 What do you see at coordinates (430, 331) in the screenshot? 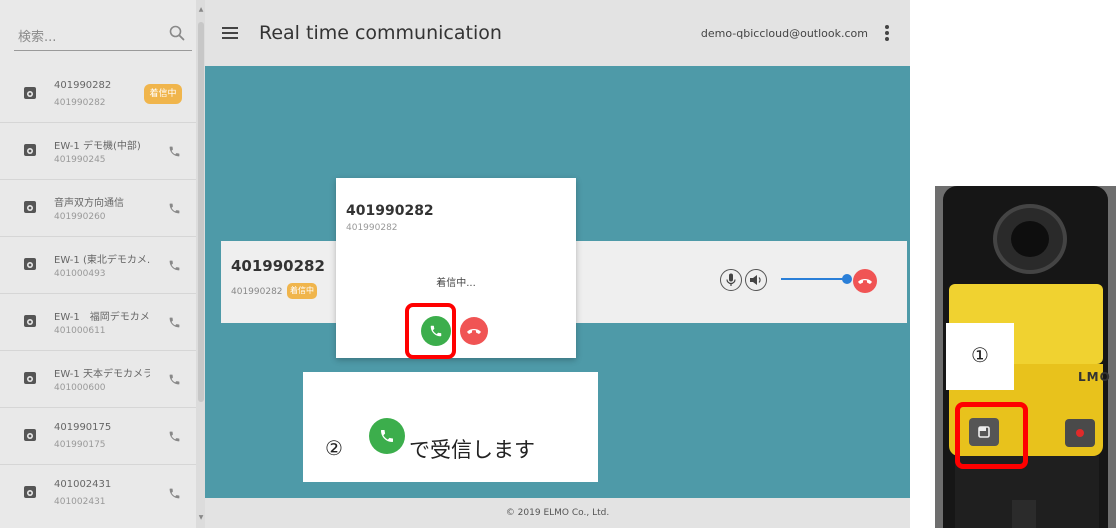
I see `accept-button-highlight` at bounding box center [430, 331].